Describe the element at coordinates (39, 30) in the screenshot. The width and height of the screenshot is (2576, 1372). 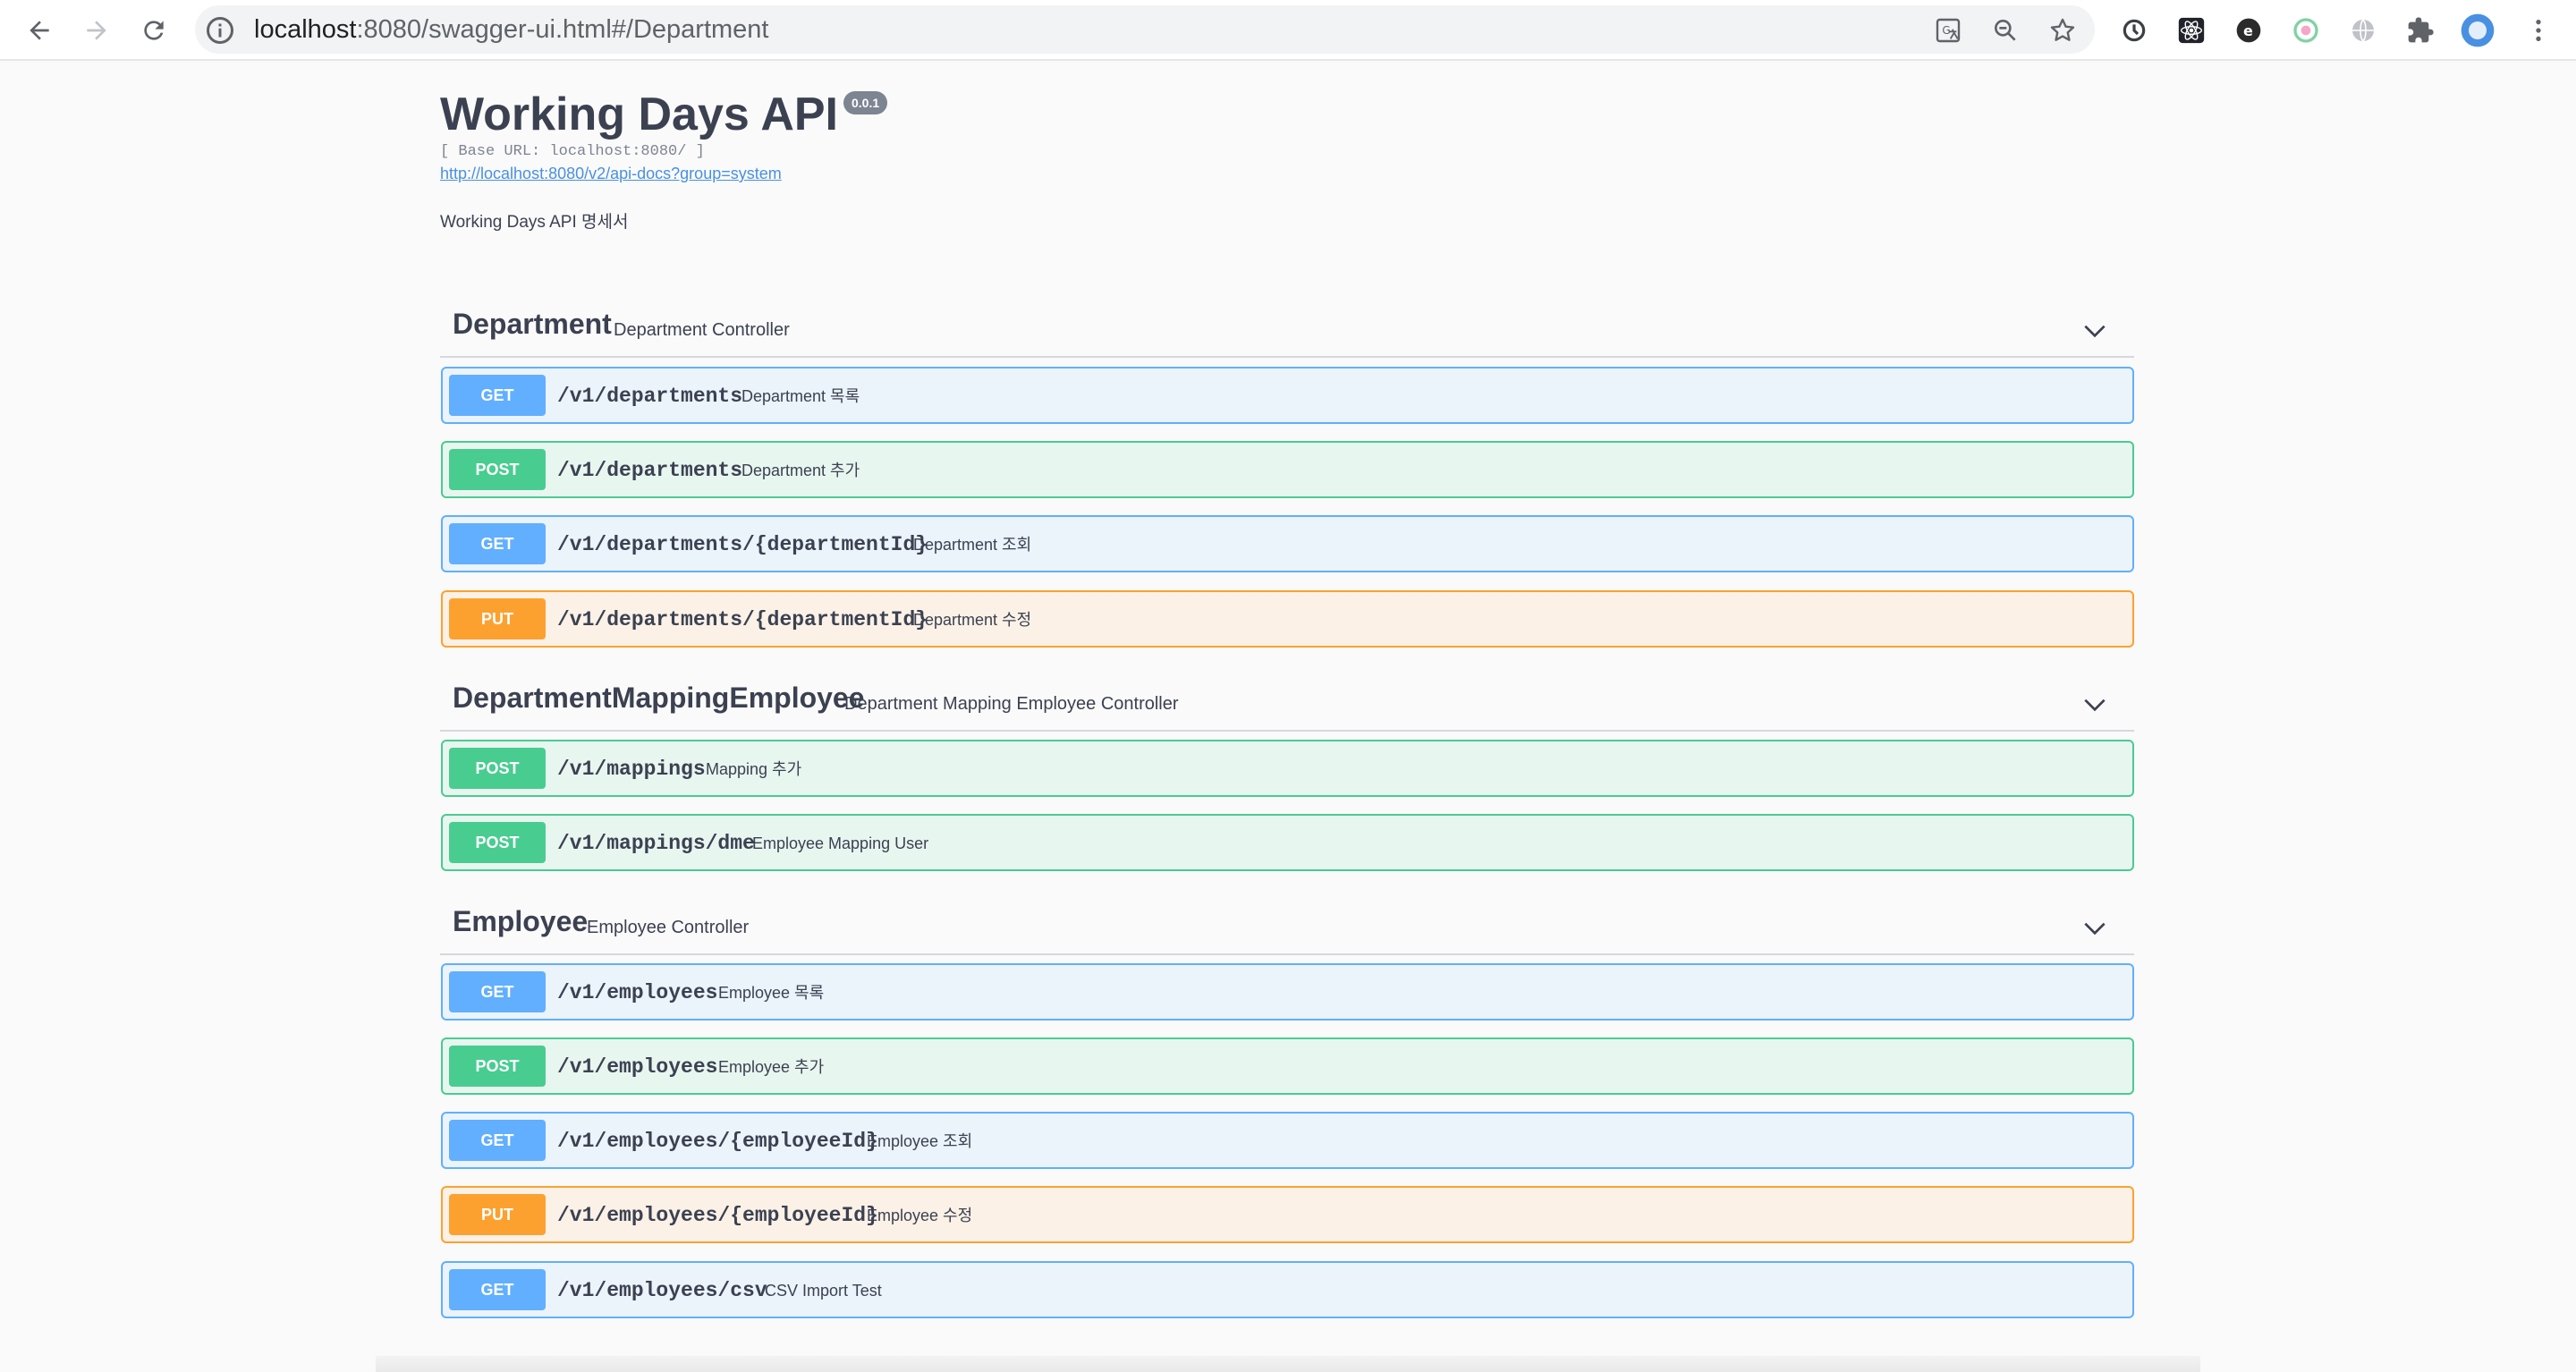
I see `back-arrow-icon` at that location.